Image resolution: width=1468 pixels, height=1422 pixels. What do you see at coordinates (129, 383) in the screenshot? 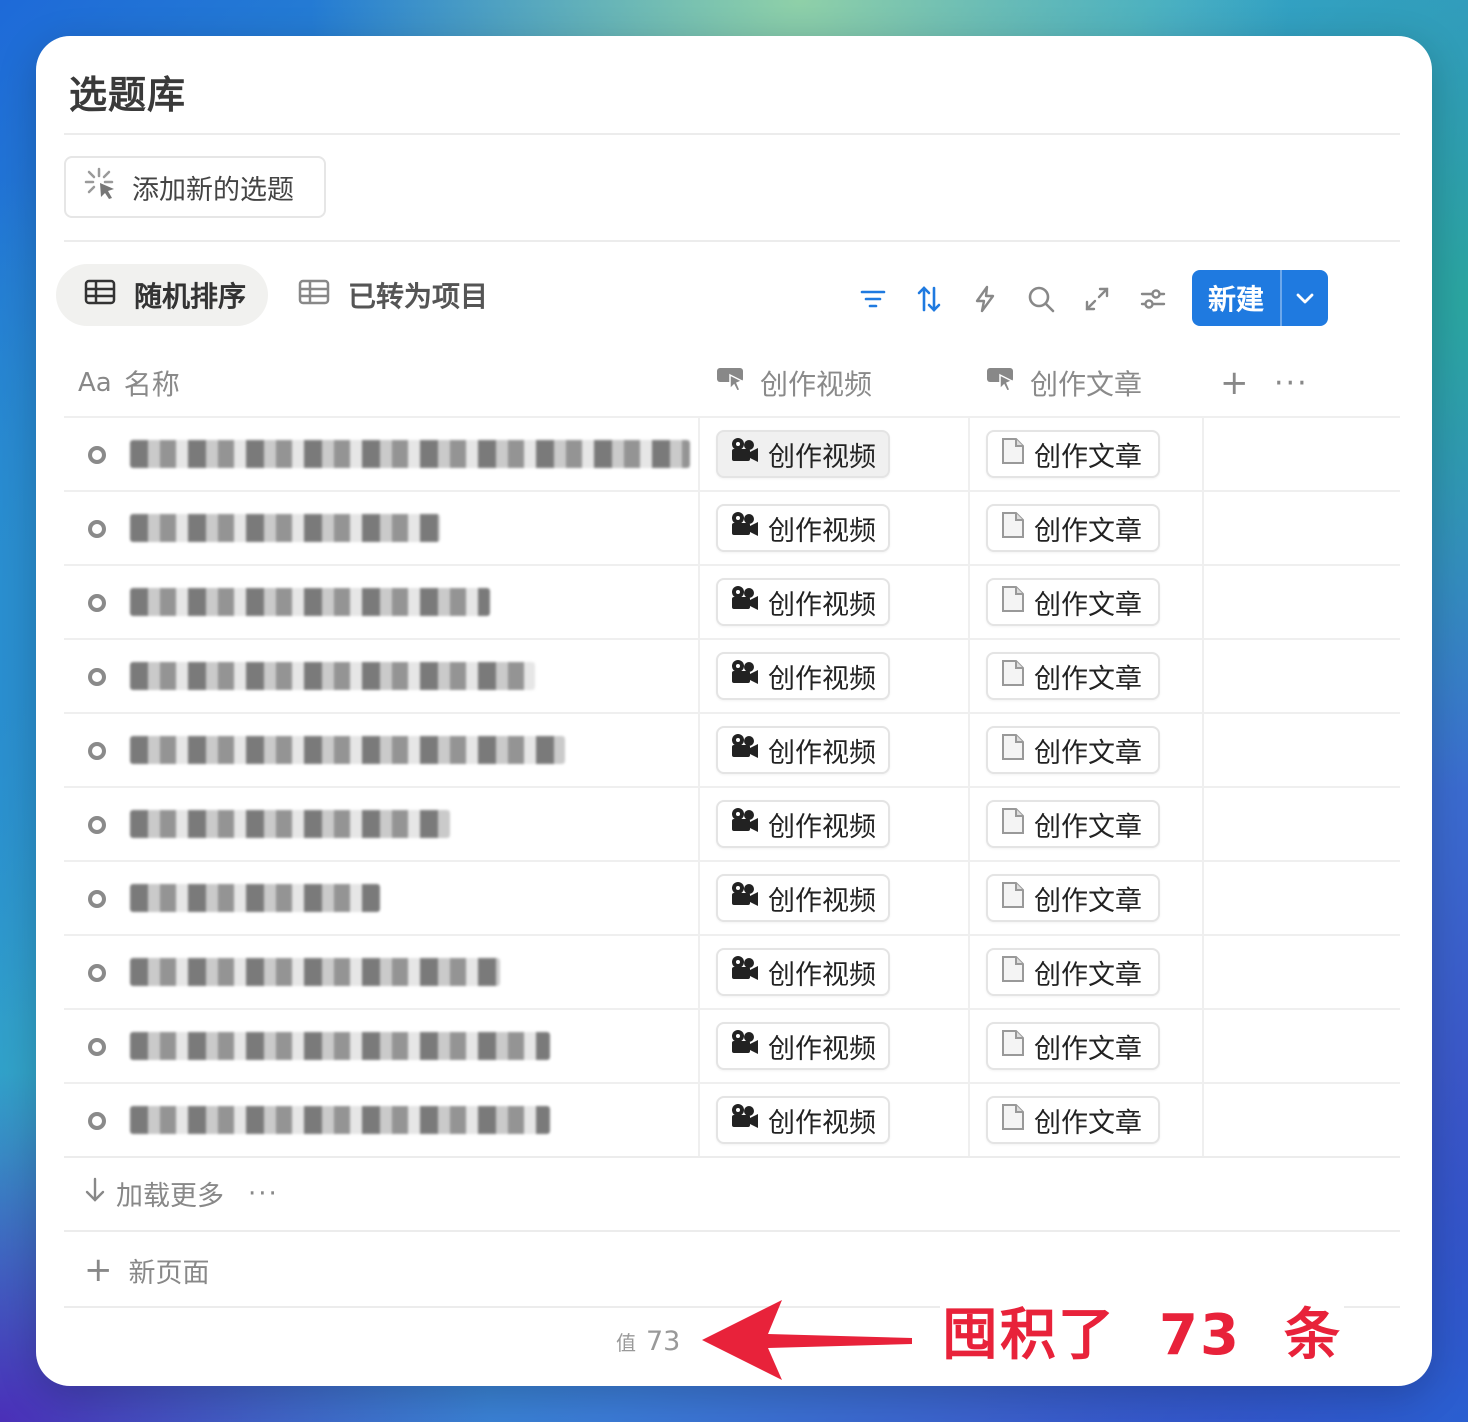
I see `column-header-name: Aa 名称` at bounding box center [129, 383].